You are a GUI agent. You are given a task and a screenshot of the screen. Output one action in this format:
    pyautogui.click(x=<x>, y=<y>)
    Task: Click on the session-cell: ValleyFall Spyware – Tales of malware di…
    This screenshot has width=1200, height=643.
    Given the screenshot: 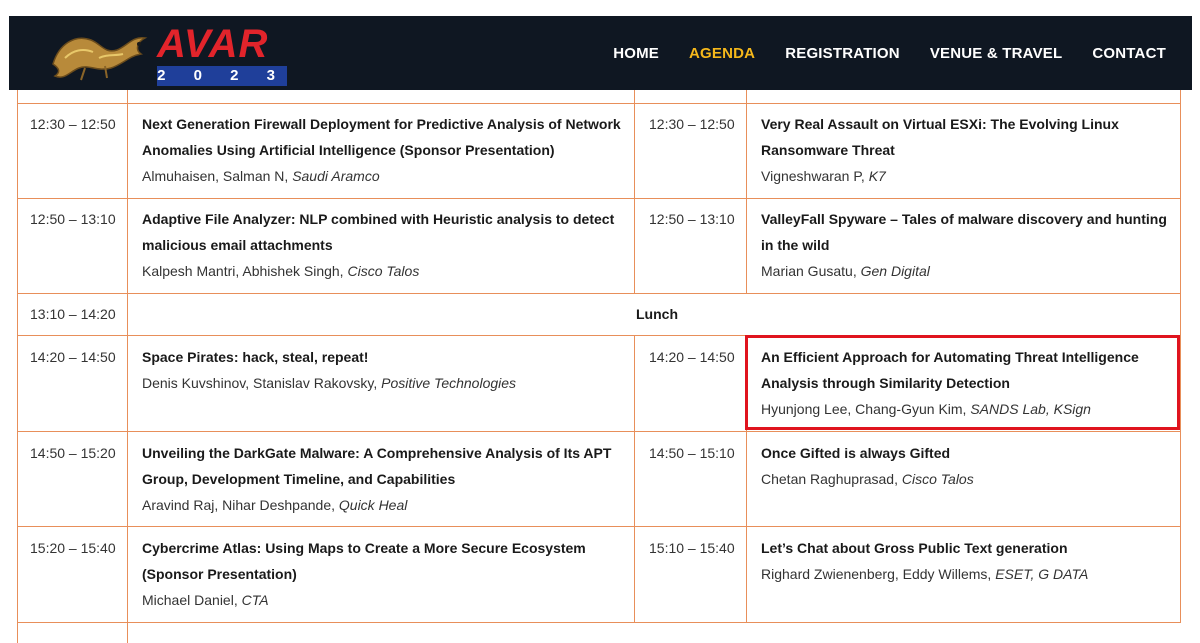 What is the action you would take?
    pyautogui.click(x=966, y=245)
    